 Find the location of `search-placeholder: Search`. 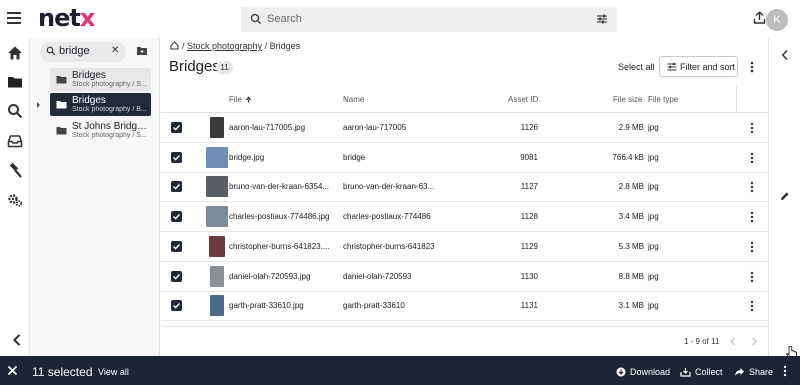

search-placeholder: Search is located at coordinates (284, 19).